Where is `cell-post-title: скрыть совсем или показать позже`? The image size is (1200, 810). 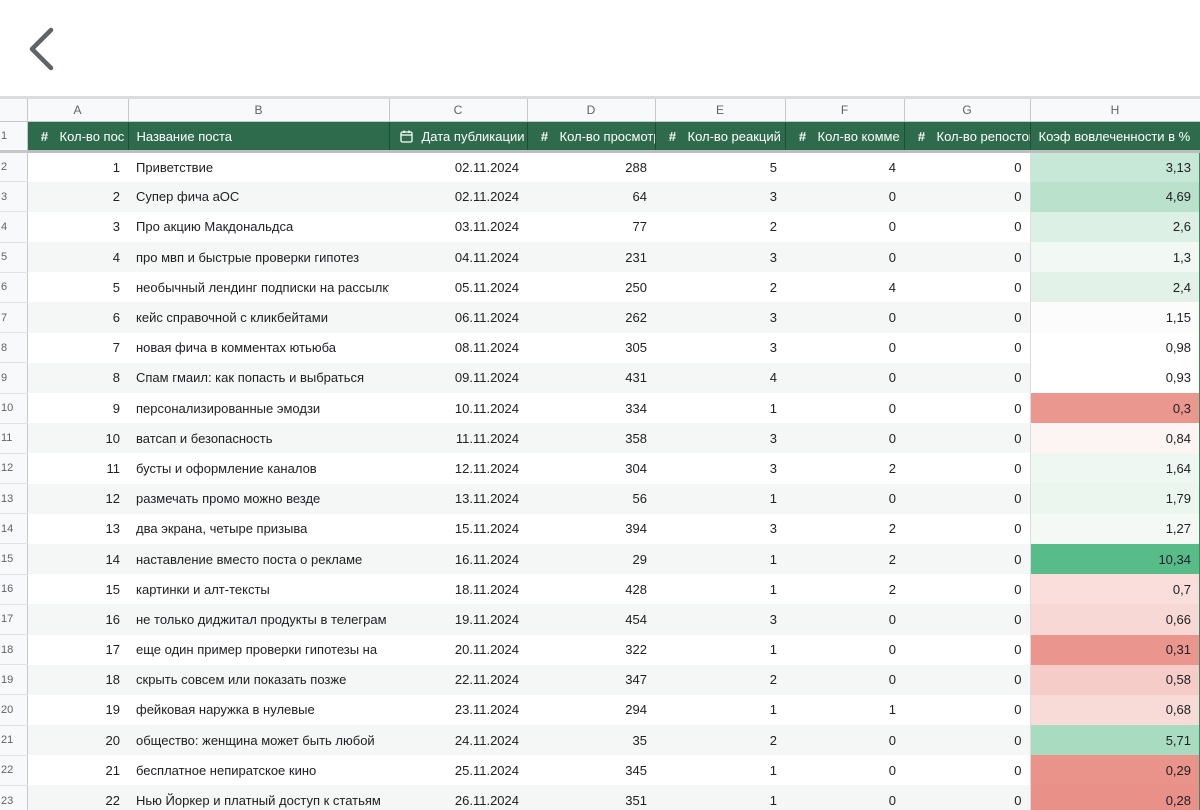
cell-post-title: скрыть совсем или показать позже is located at coordinates (258, 679).